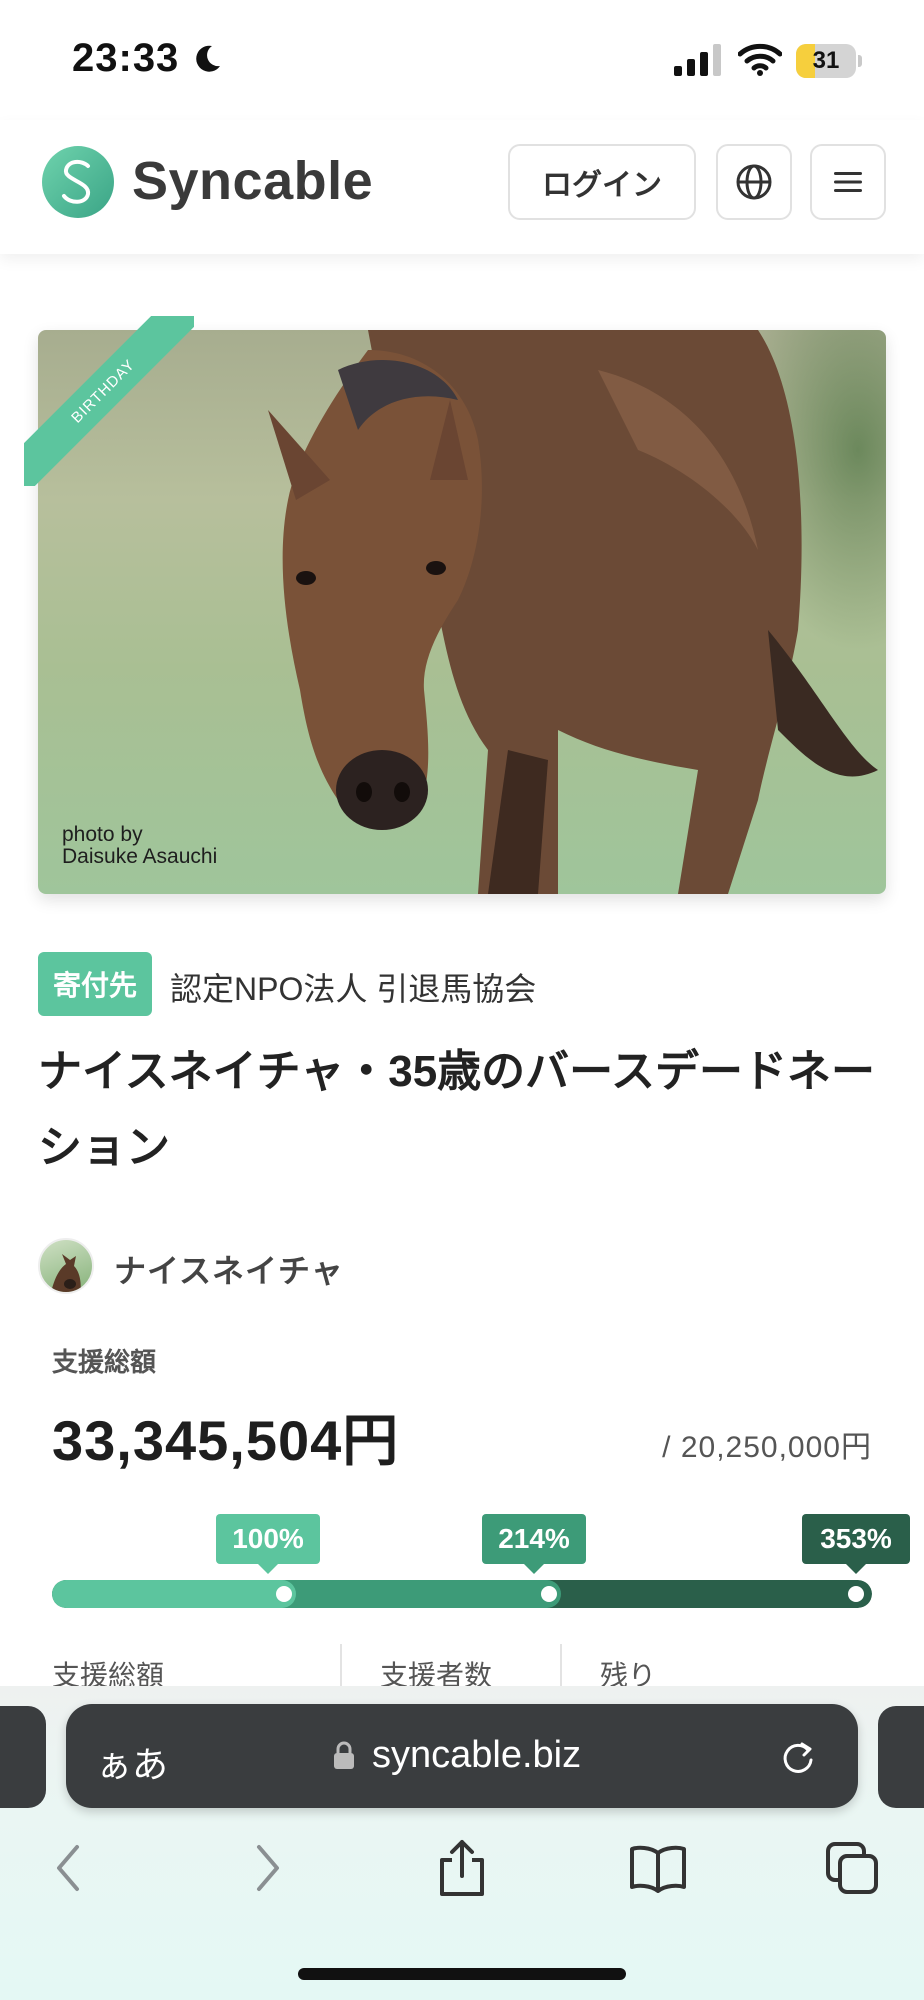  Describe the element at coordinates (78, 182) in the screenshot. I see `logo-icon` at that location.